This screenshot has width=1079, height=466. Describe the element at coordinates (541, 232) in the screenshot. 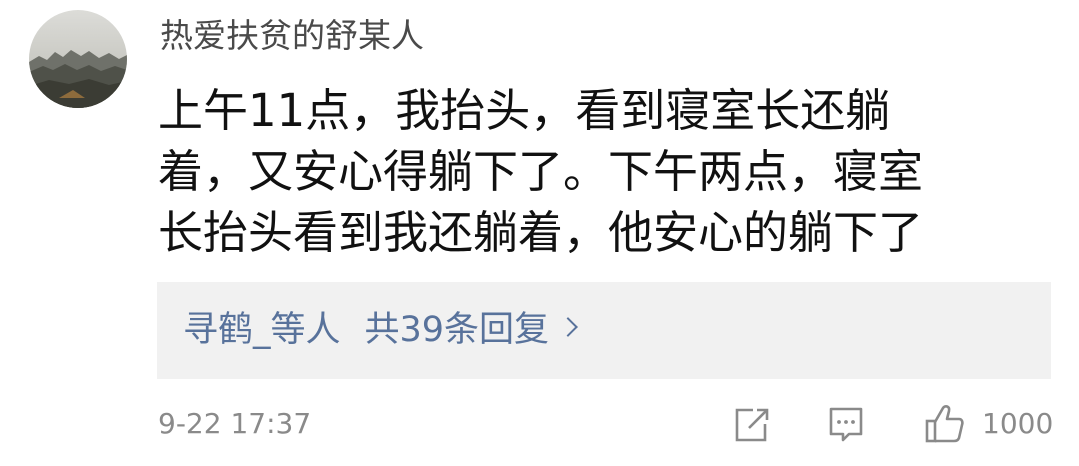

I see `comment-line: 长抬头看到我还躺着，他安心的躺下了` at that location.